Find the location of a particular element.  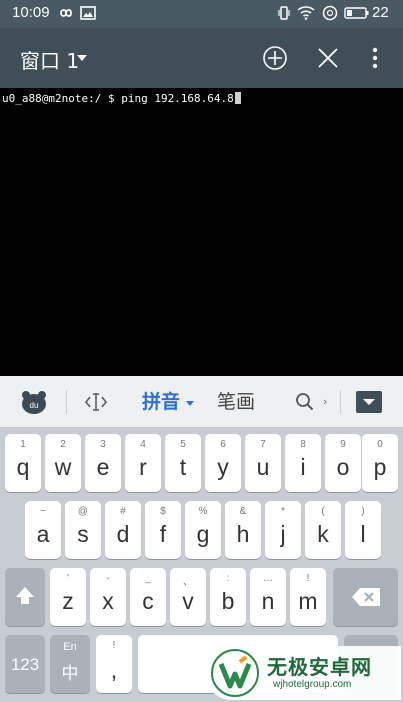

key-sub-label: 、 is located at coordinates (188, 582).